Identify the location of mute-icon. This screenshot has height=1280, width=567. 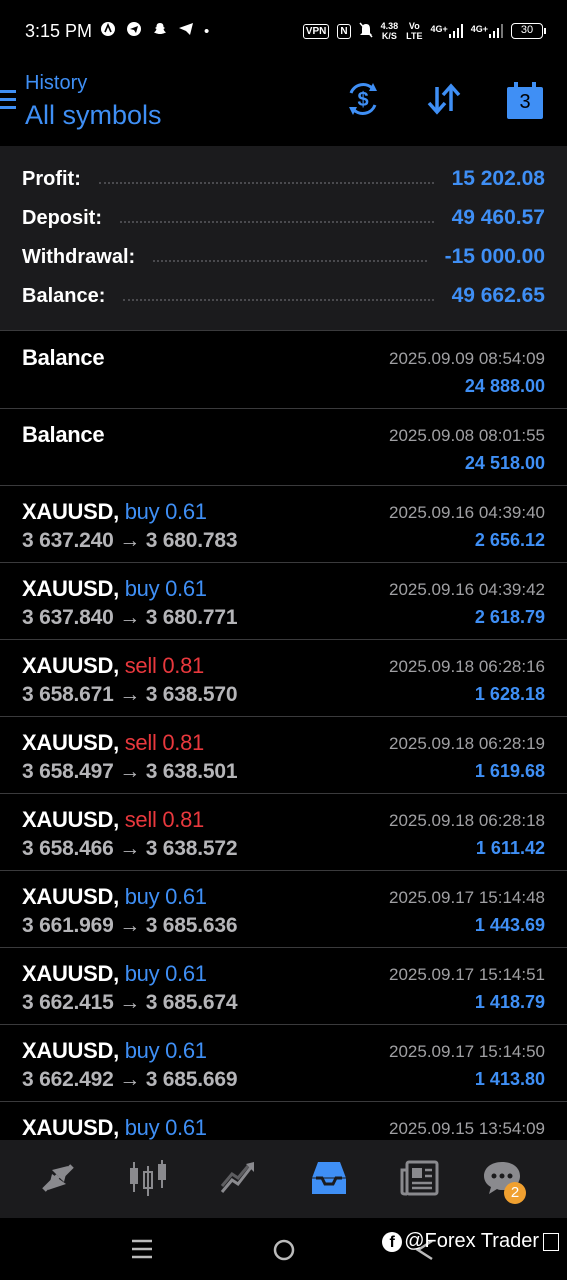
(366, 31).